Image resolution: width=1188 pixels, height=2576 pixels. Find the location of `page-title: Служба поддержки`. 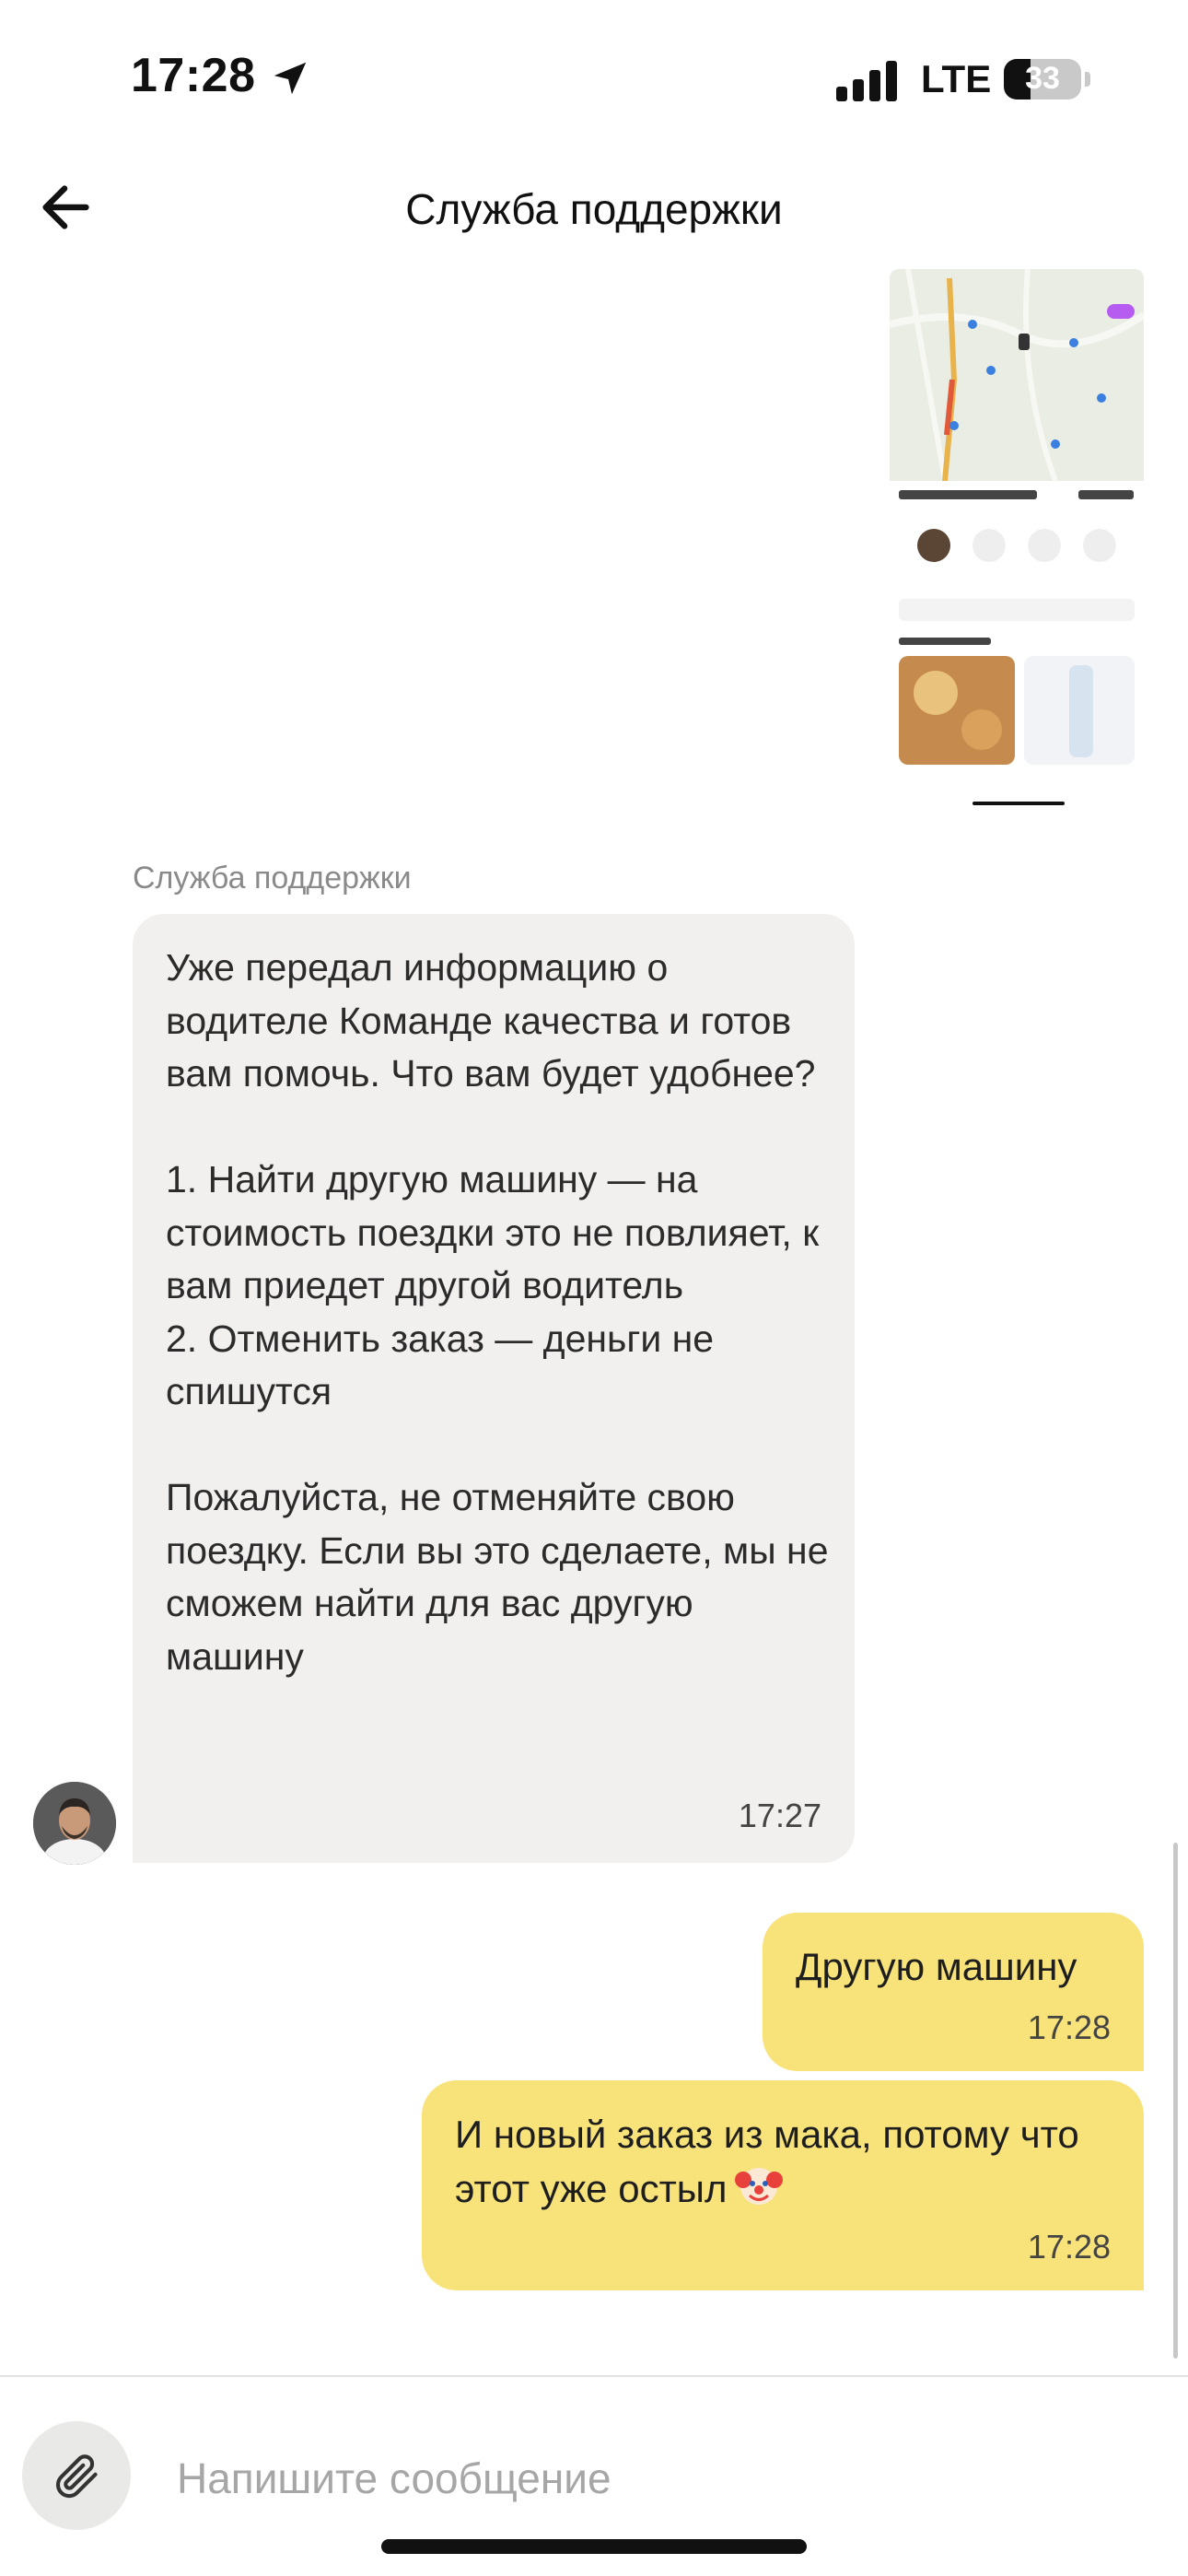

page-title: Служба поддержки is located at coordinates (594, 209).